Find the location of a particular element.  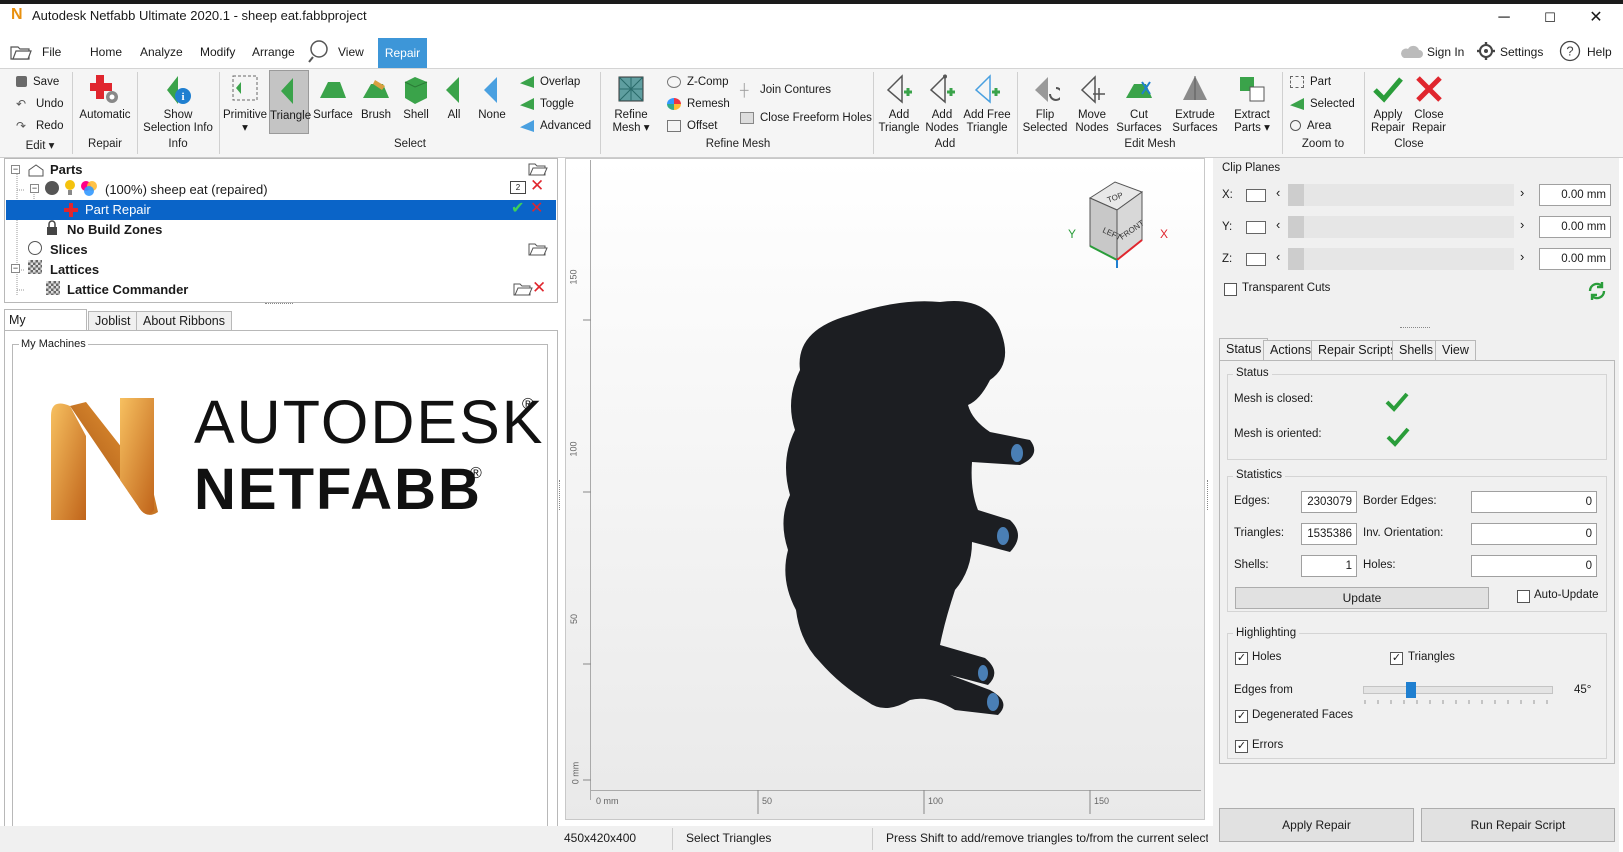

add-nodes-button: Add Nodes is located at coordinates (942, 104).